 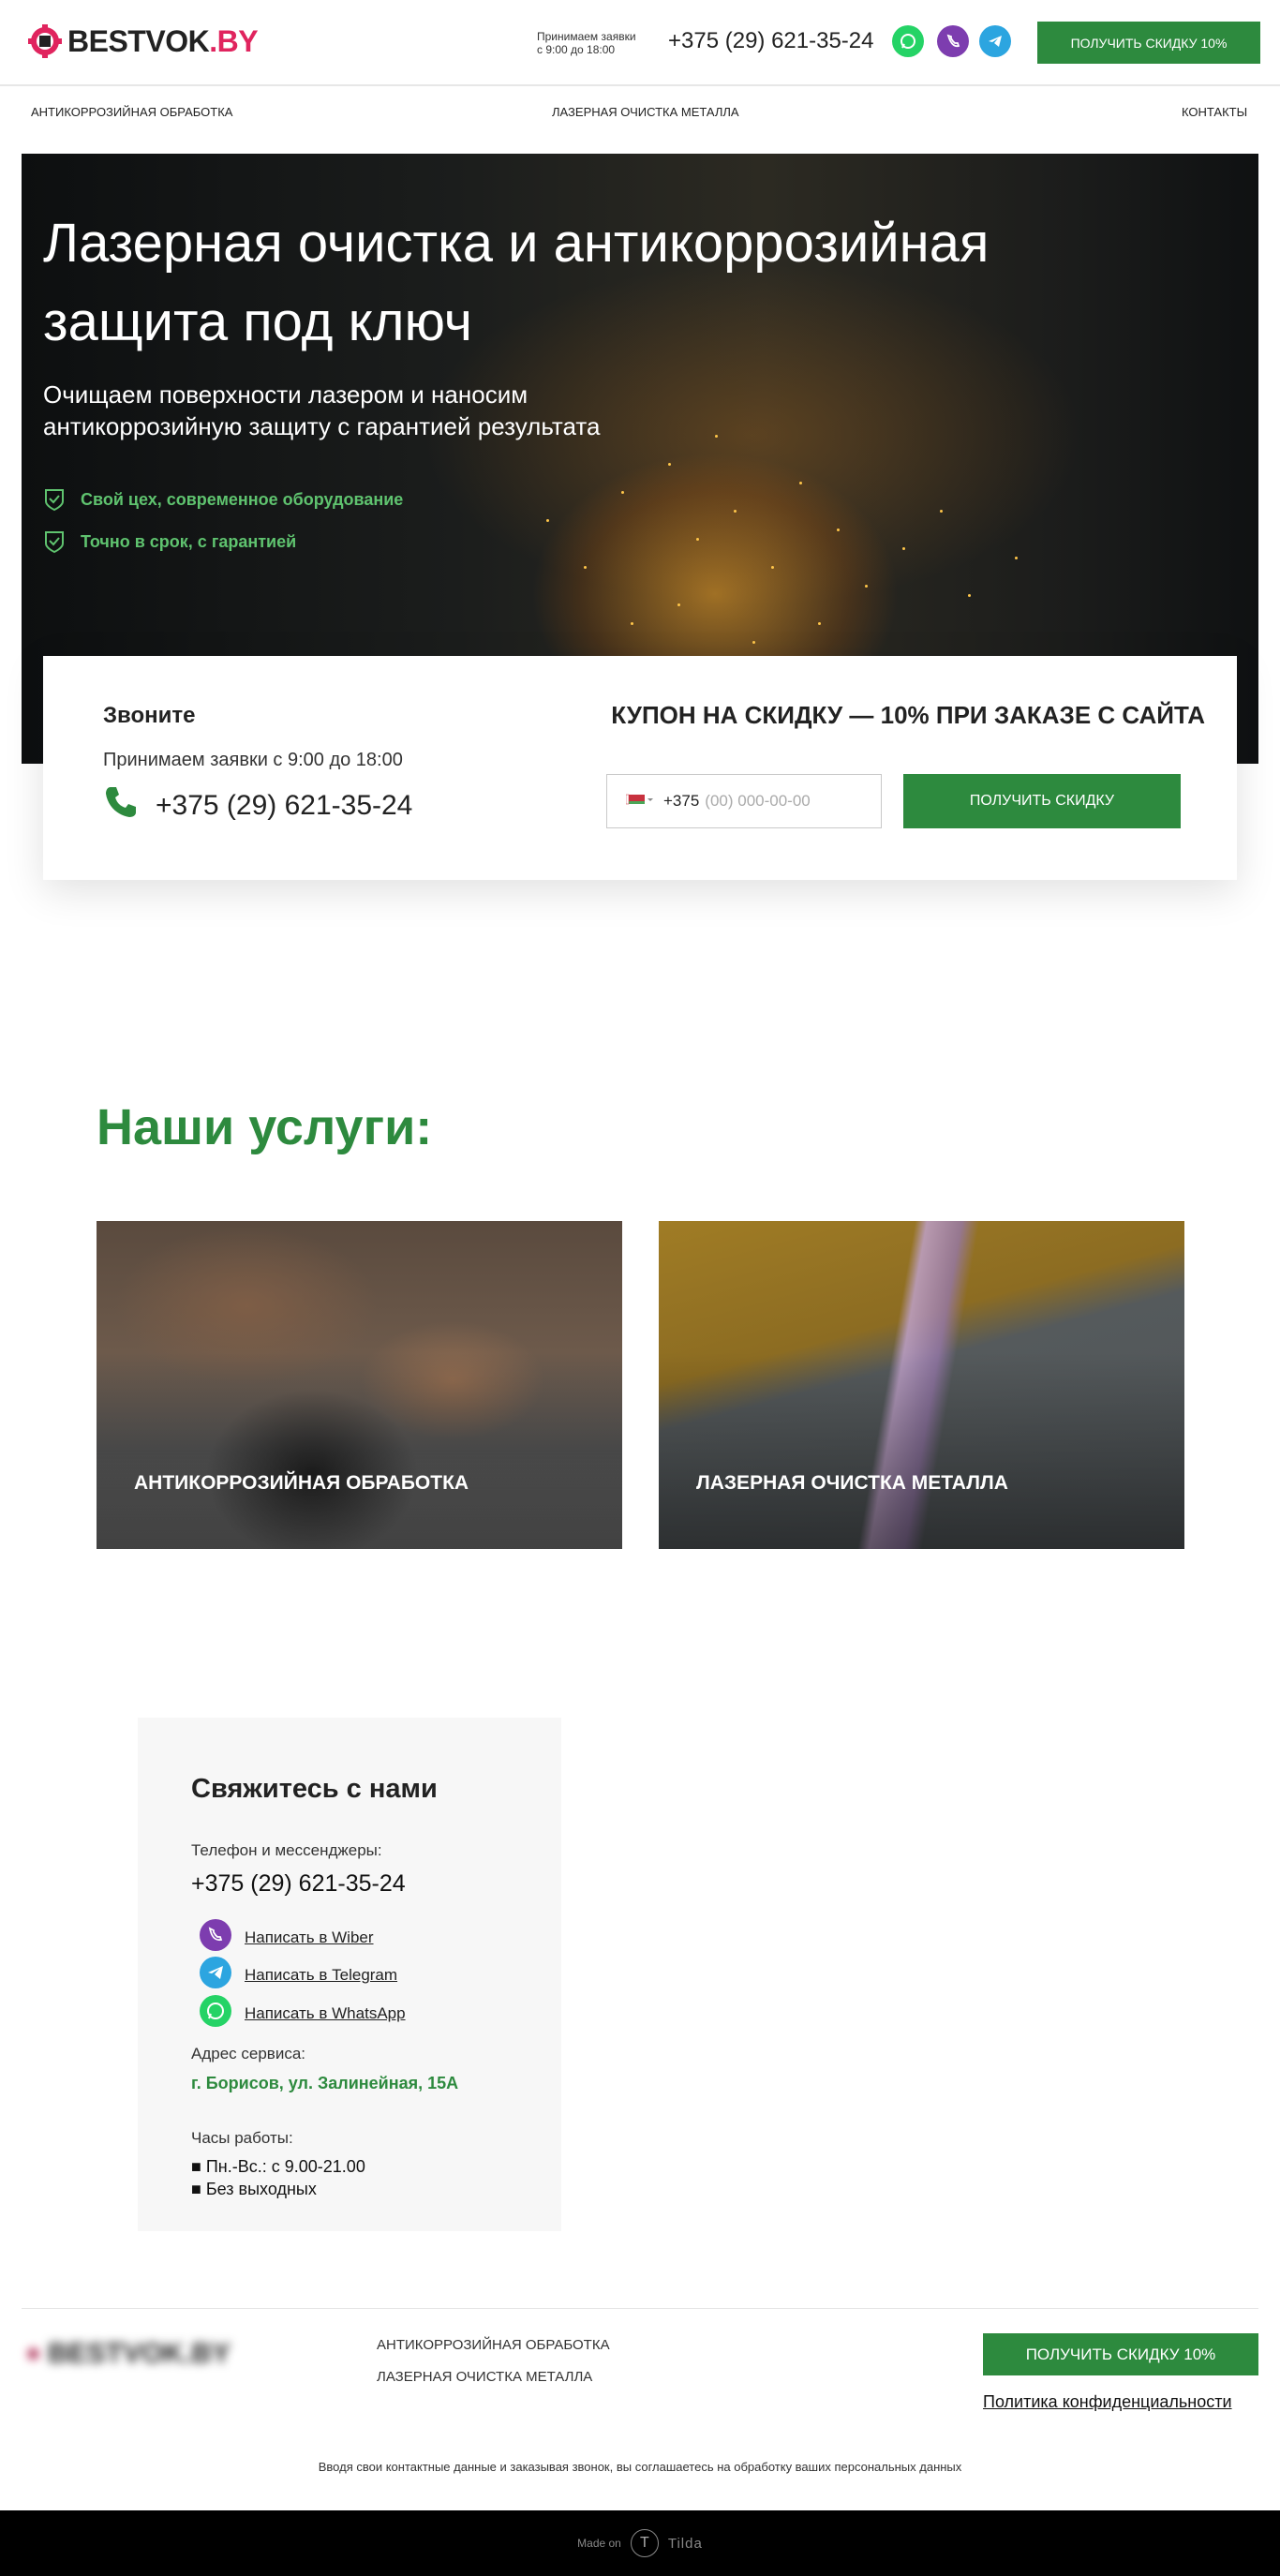 What do you see at coordinates (163, 40) in the screenshot?
I see `logo-text: BESTVOK.BY` at bounding box center [163, 40].